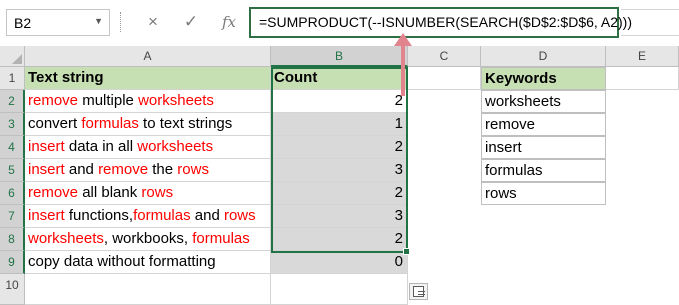 The image size is (679, 305). I want to click on annotation-arrow-icon, so click(403, 39).